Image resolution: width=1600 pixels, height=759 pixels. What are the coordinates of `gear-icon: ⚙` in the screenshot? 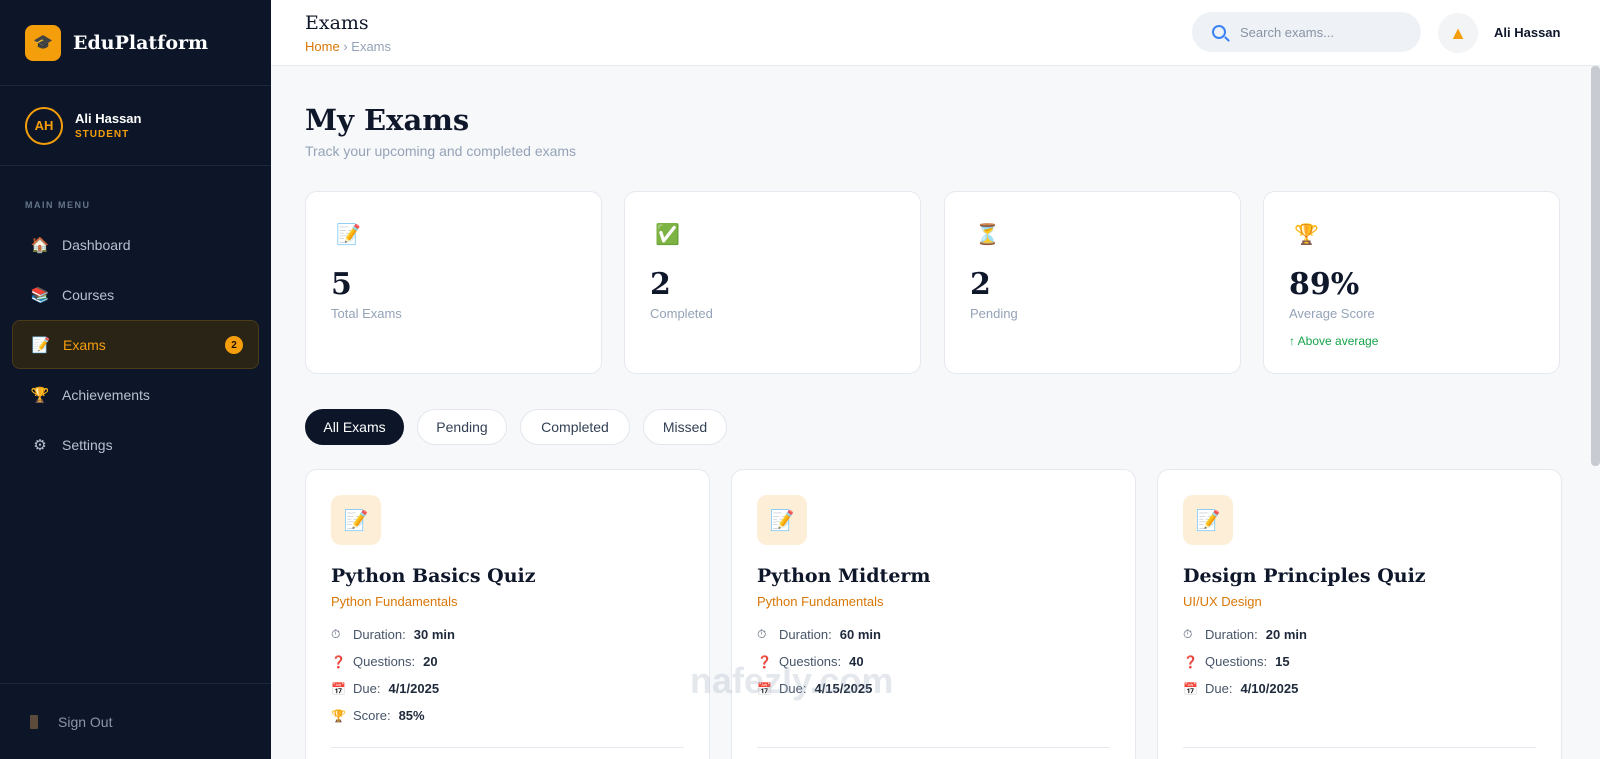 It's located at (40, 445).